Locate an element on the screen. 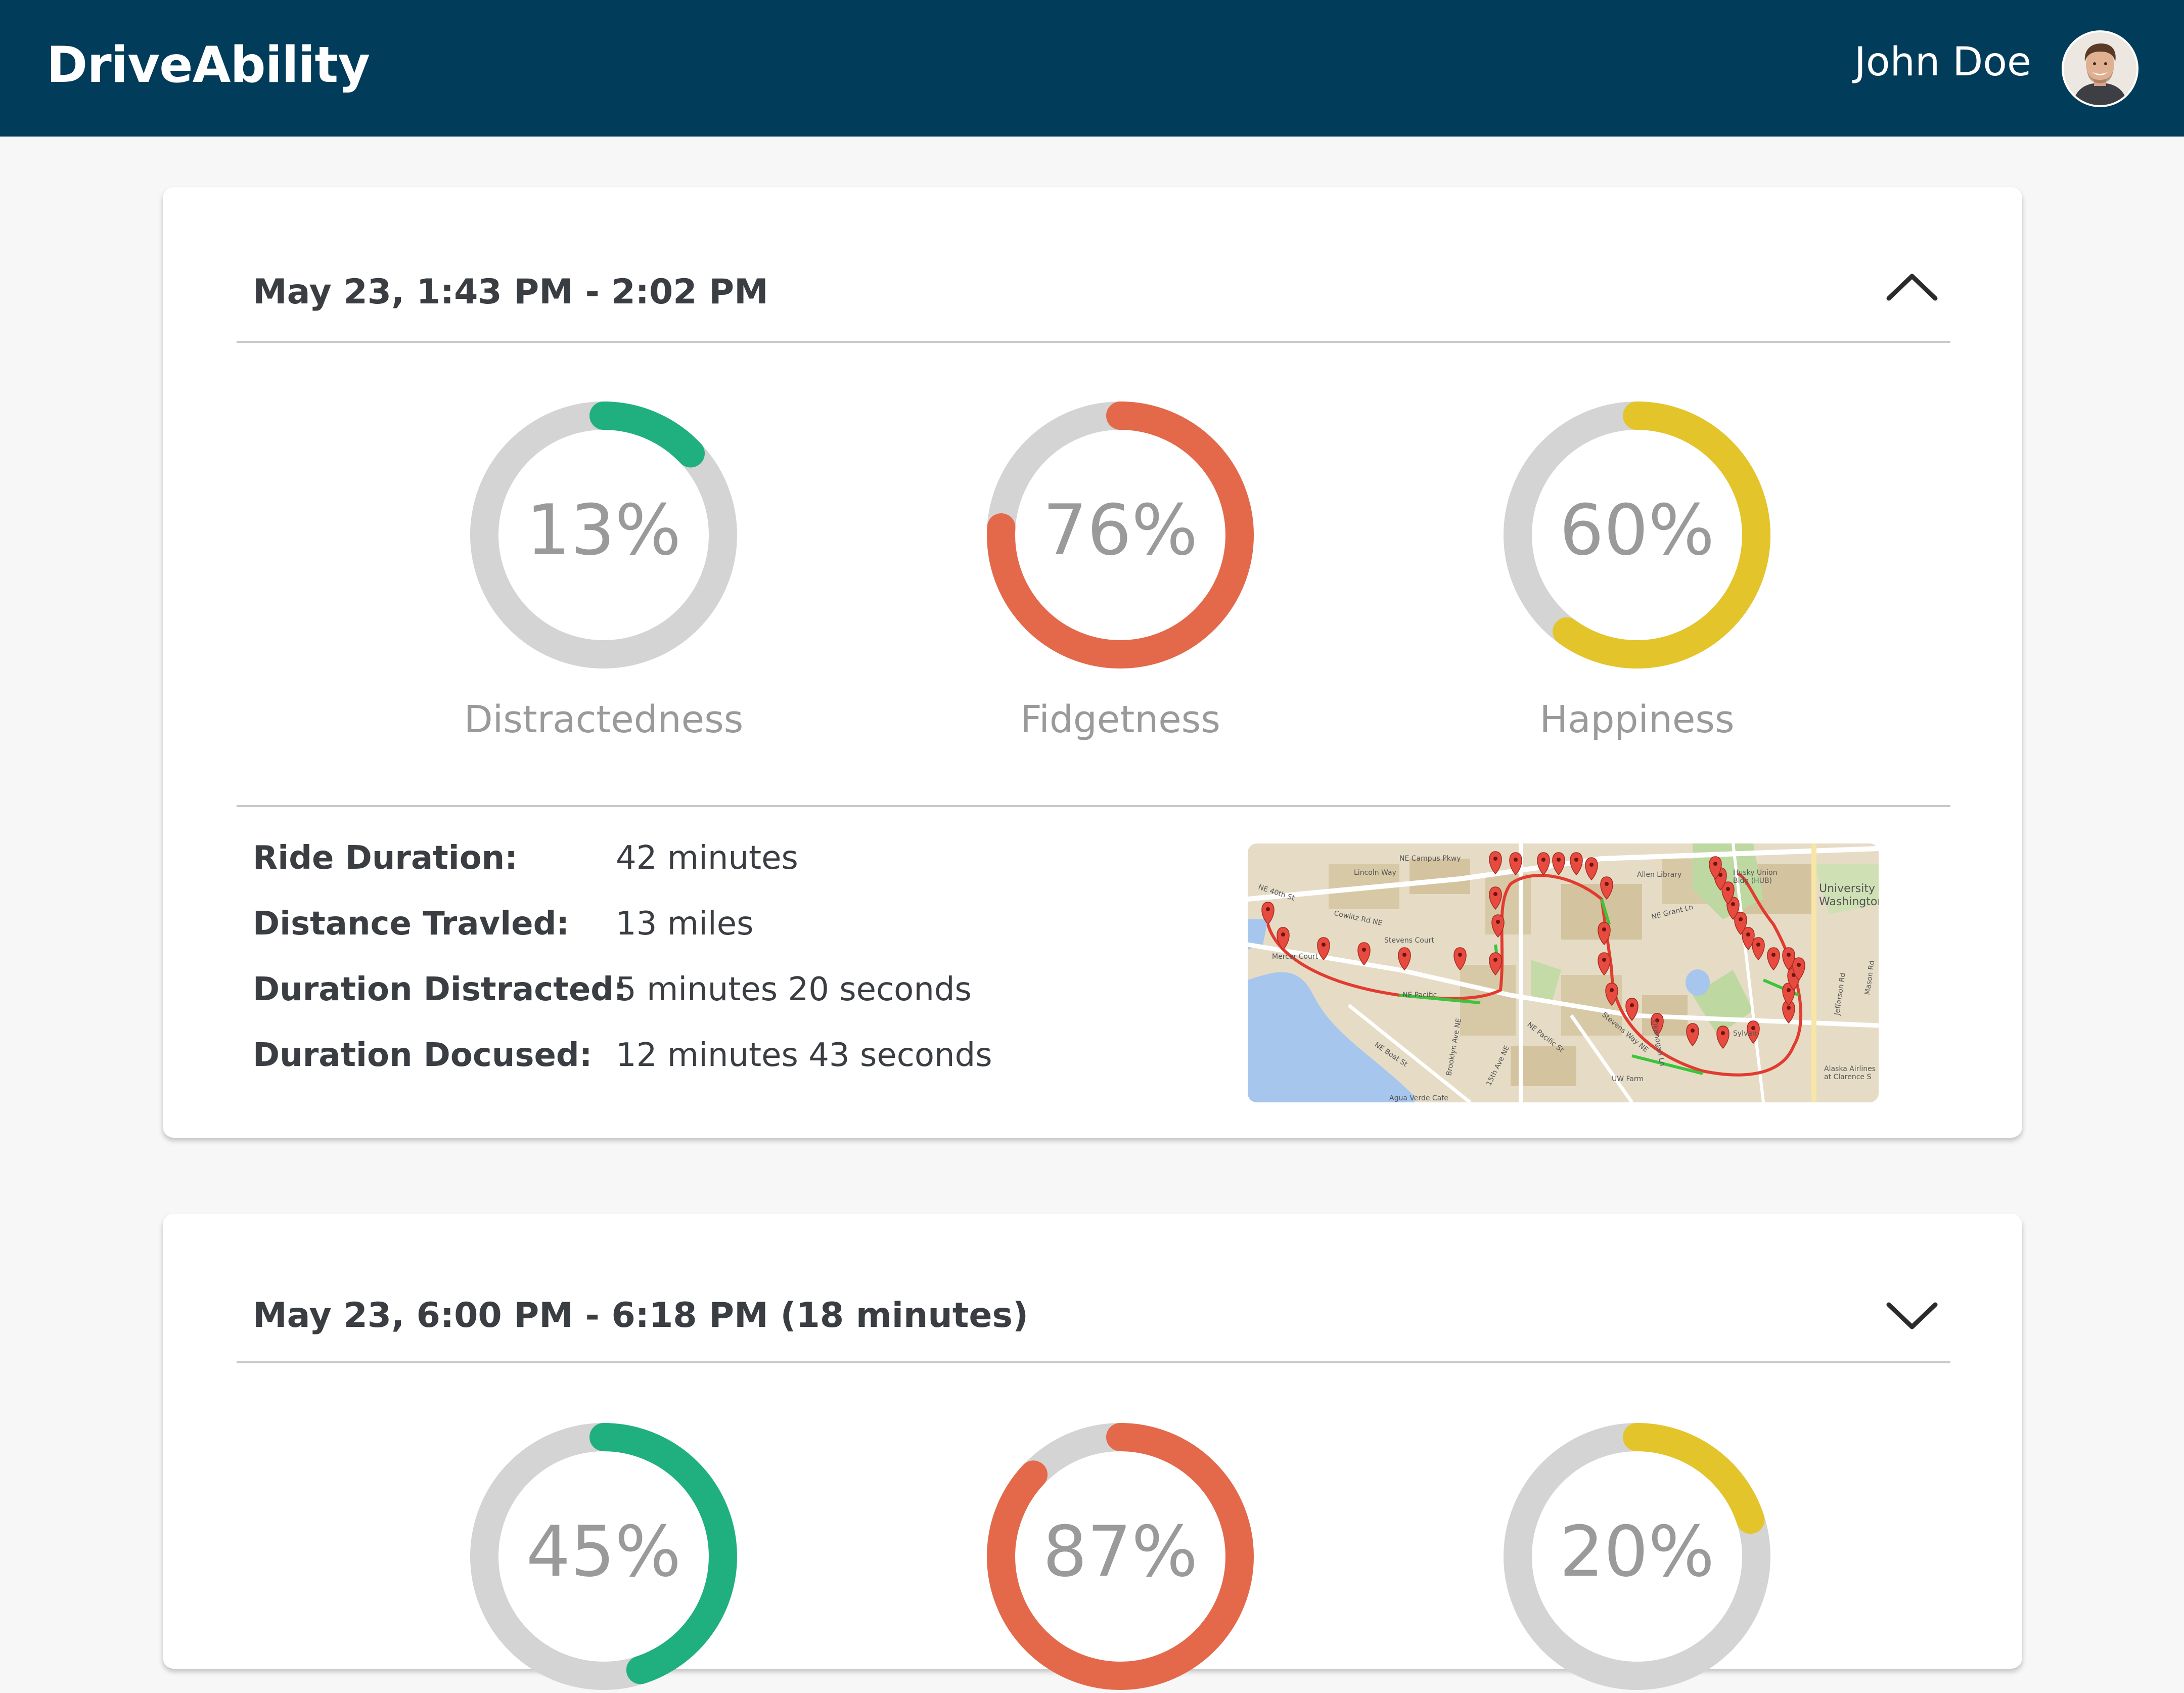 Image resolution: width=2184 pixels, height=1693 pixels. user-photo is located at coordinates (2100, 68).